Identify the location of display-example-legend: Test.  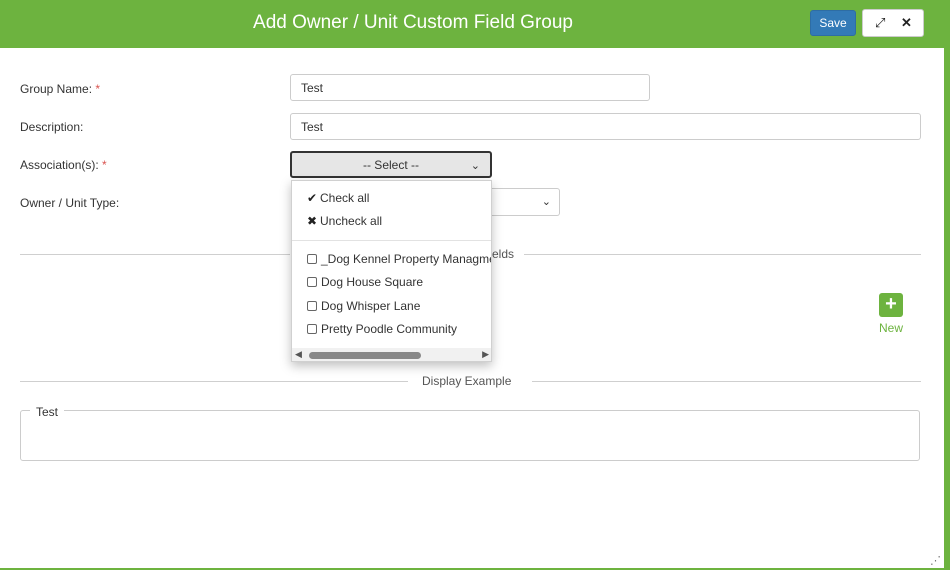
(47, 412).